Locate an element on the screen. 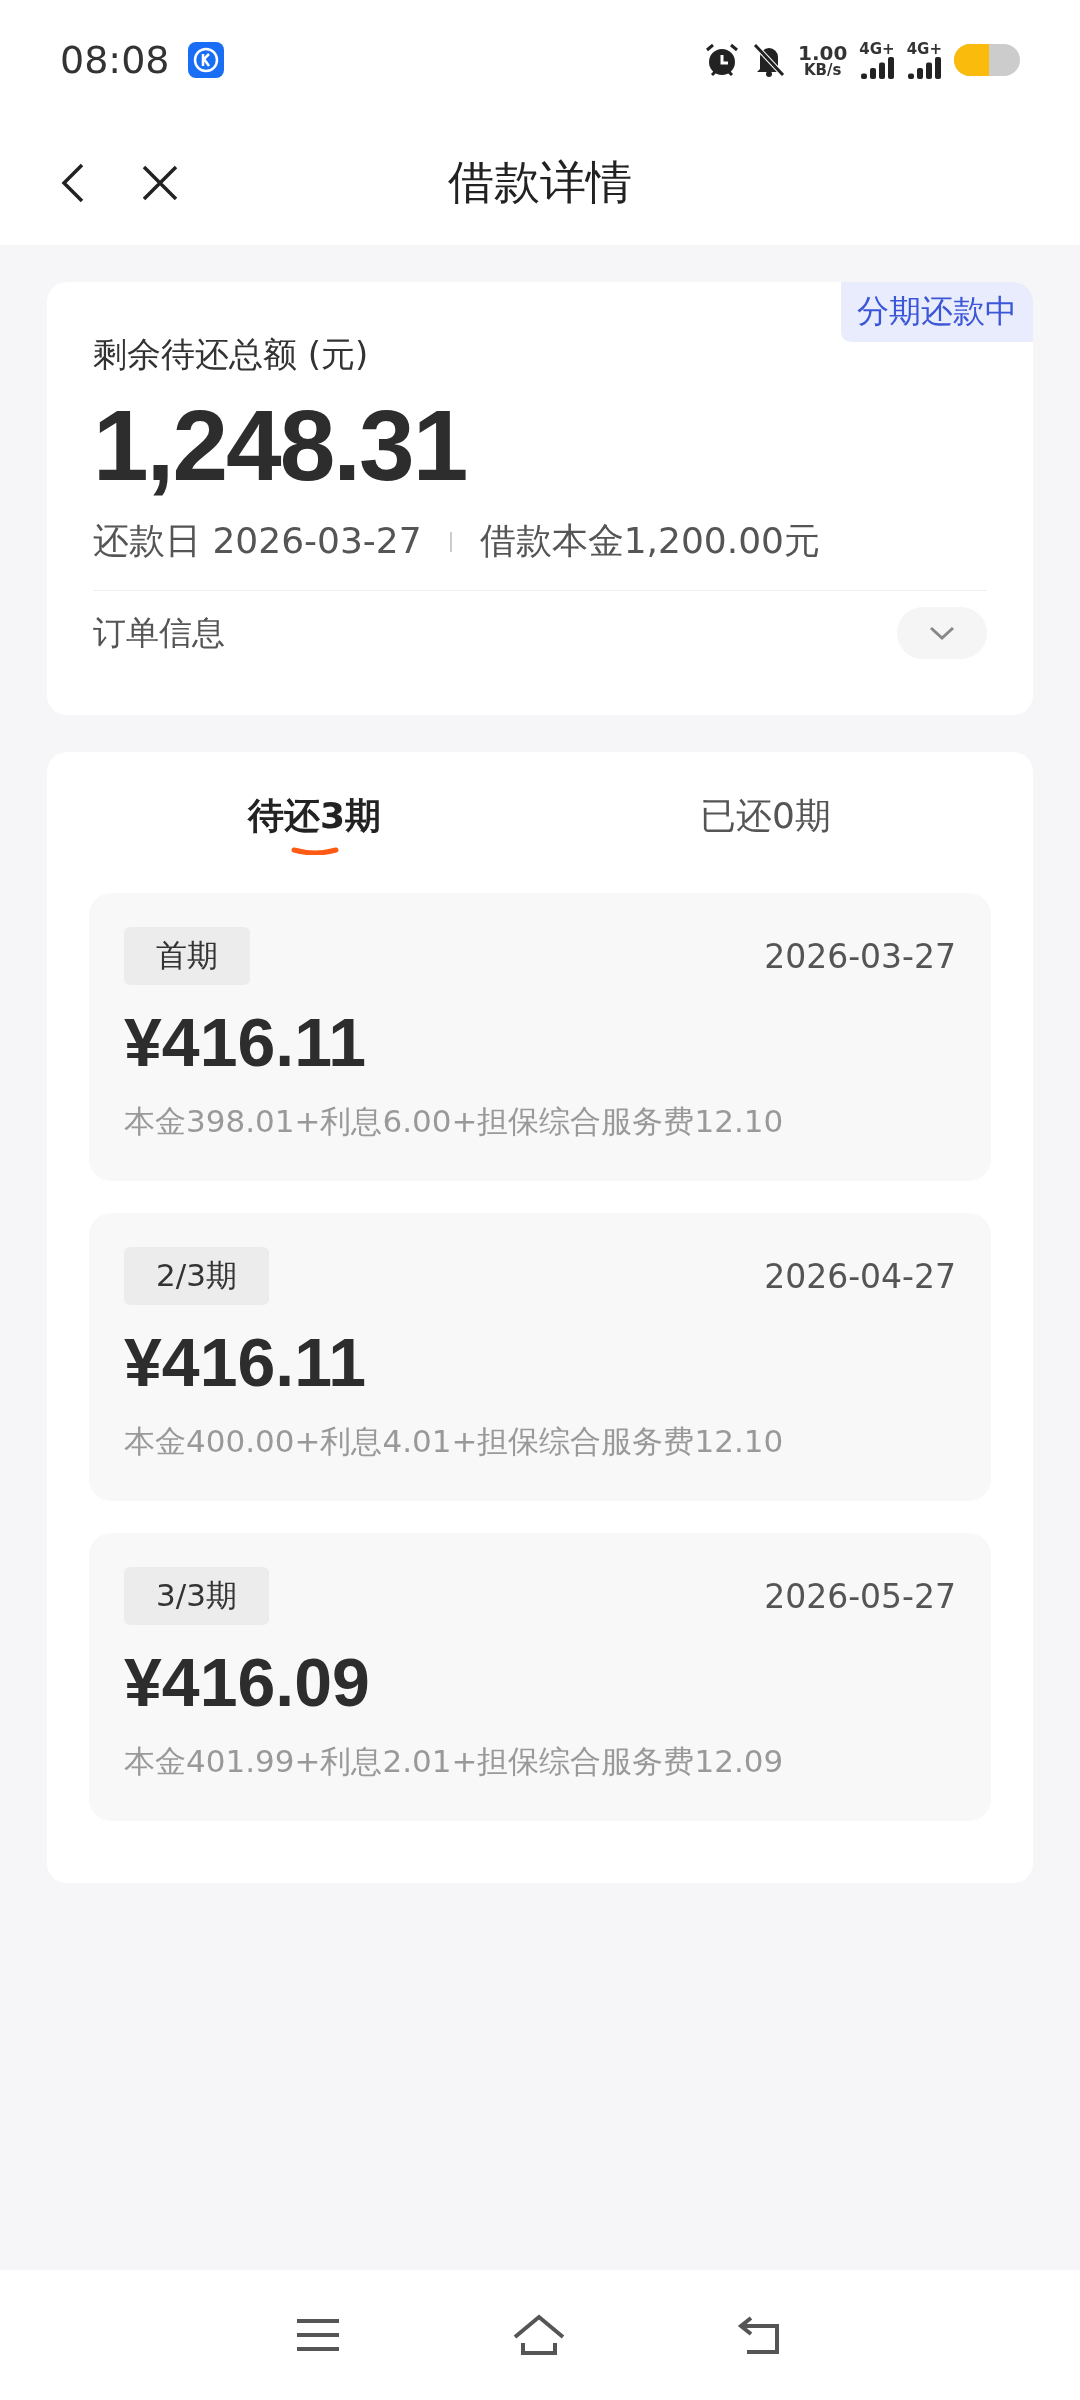 The image size is (1080, 2400). installment-date: 2026-03-27 is located at coordinates (860, 956).